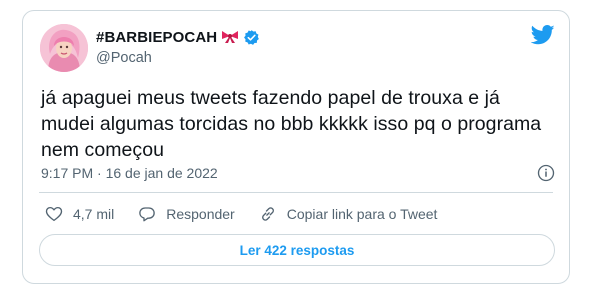 The height and width of the screenshot is (297, 590). I want to click on tweet-timestamp: 9:17 PM · 16 de jan de 2022, so click(129, 173).